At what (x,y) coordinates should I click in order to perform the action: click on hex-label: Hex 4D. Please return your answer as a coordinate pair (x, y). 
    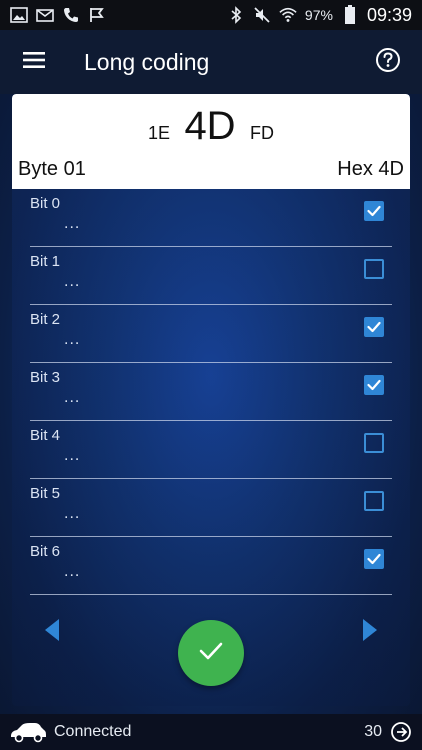
    Looking at the image, I should click on (370, 169).